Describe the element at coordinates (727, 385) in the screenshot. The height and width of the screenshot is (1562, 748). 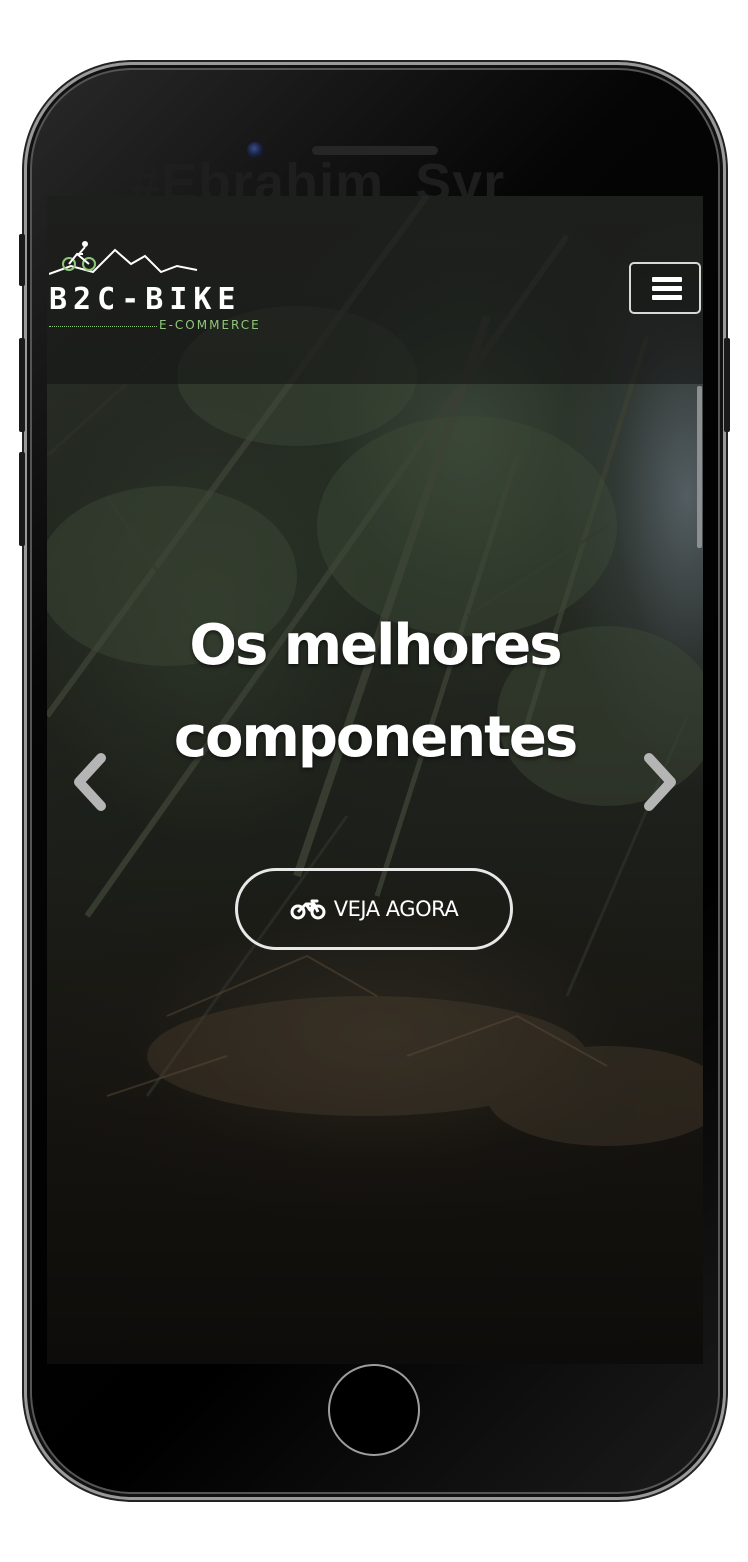
I see `power-button` at that location.